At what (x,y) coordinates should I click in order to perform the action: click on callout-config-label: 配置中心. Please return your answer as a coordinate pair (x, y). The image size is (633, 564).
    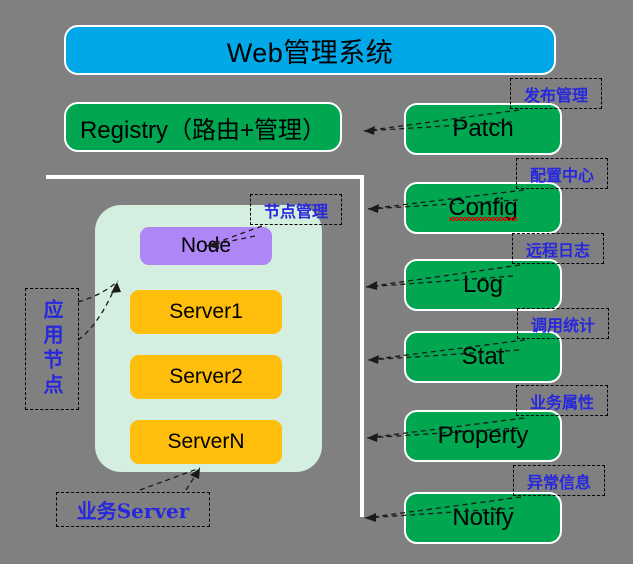
    Looking at the image, I should click on (561, 175).